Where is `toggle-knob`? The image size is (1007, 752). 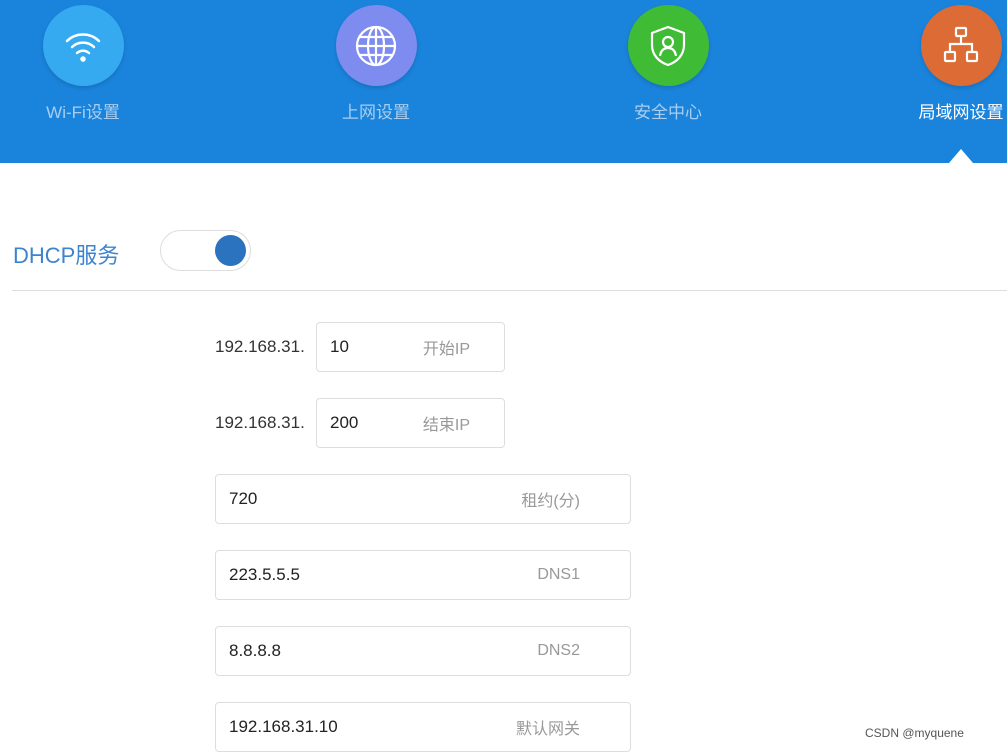 toggle-knob is located at coordinates (230, 250).